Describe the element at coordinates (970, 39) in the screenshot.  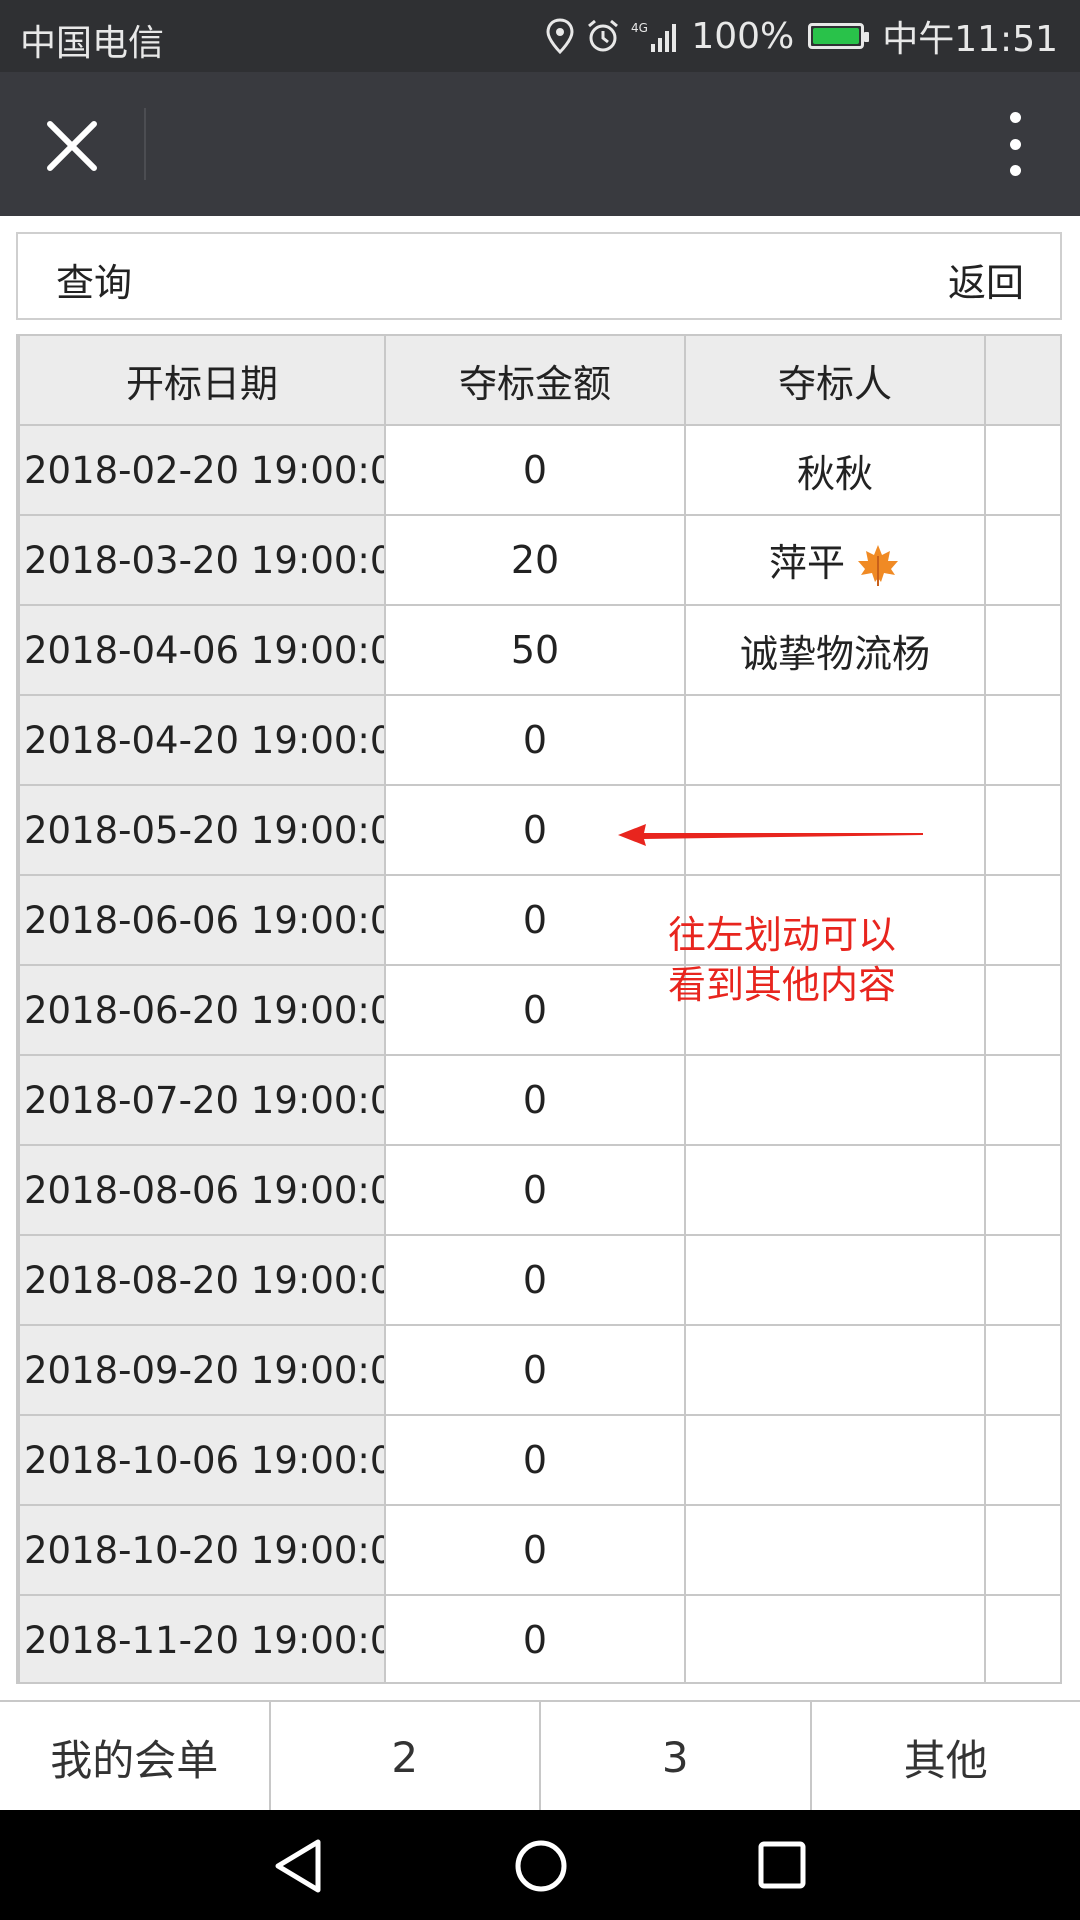
I see `clock: 中午11:51` at that location.